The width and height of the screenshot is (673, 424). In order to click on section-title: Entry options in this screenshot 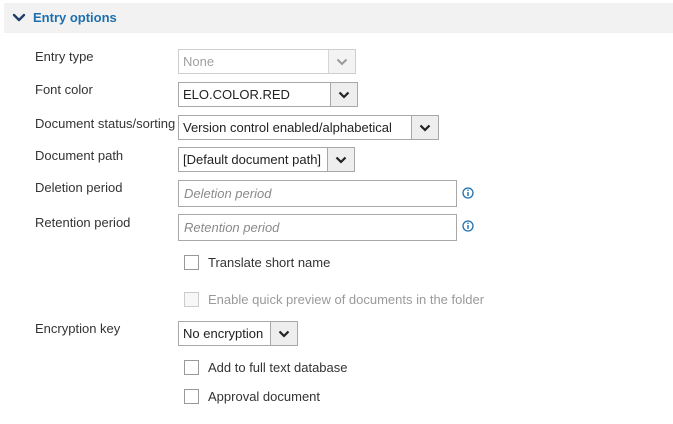, I will do `click(75, 17)`.